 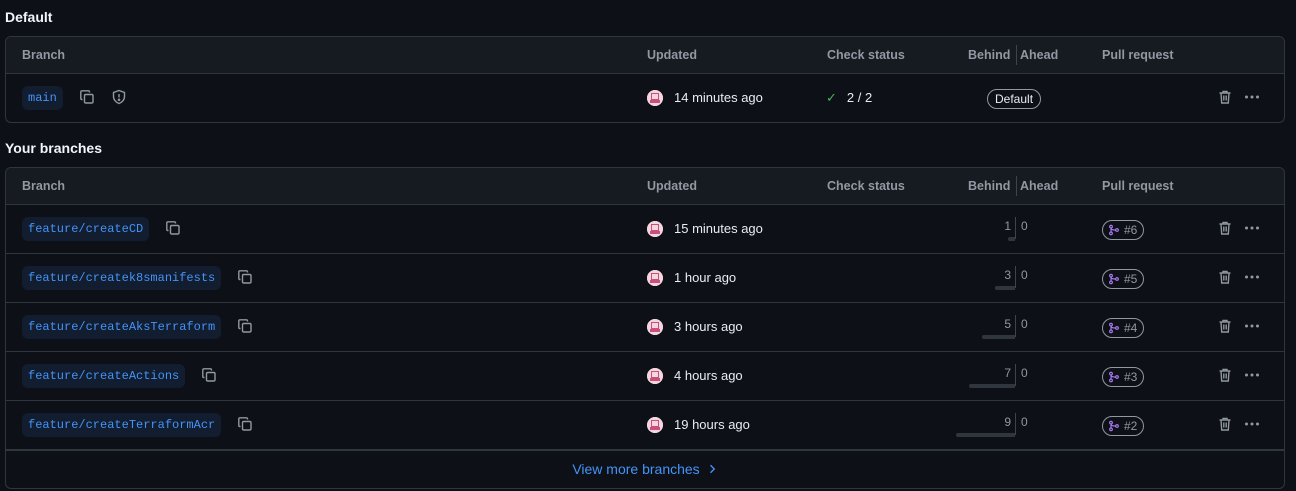 I want to click on pull-request-number: #6, so click(x=1131, y=230).